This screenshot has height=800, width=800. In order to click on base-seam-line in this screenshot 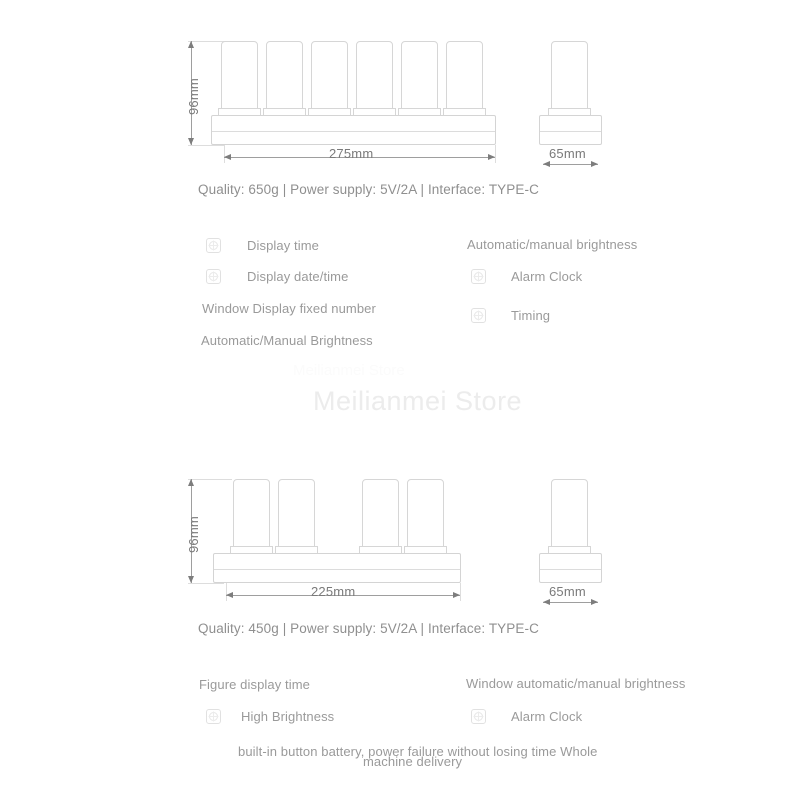, I will do `click(570, 569)`.